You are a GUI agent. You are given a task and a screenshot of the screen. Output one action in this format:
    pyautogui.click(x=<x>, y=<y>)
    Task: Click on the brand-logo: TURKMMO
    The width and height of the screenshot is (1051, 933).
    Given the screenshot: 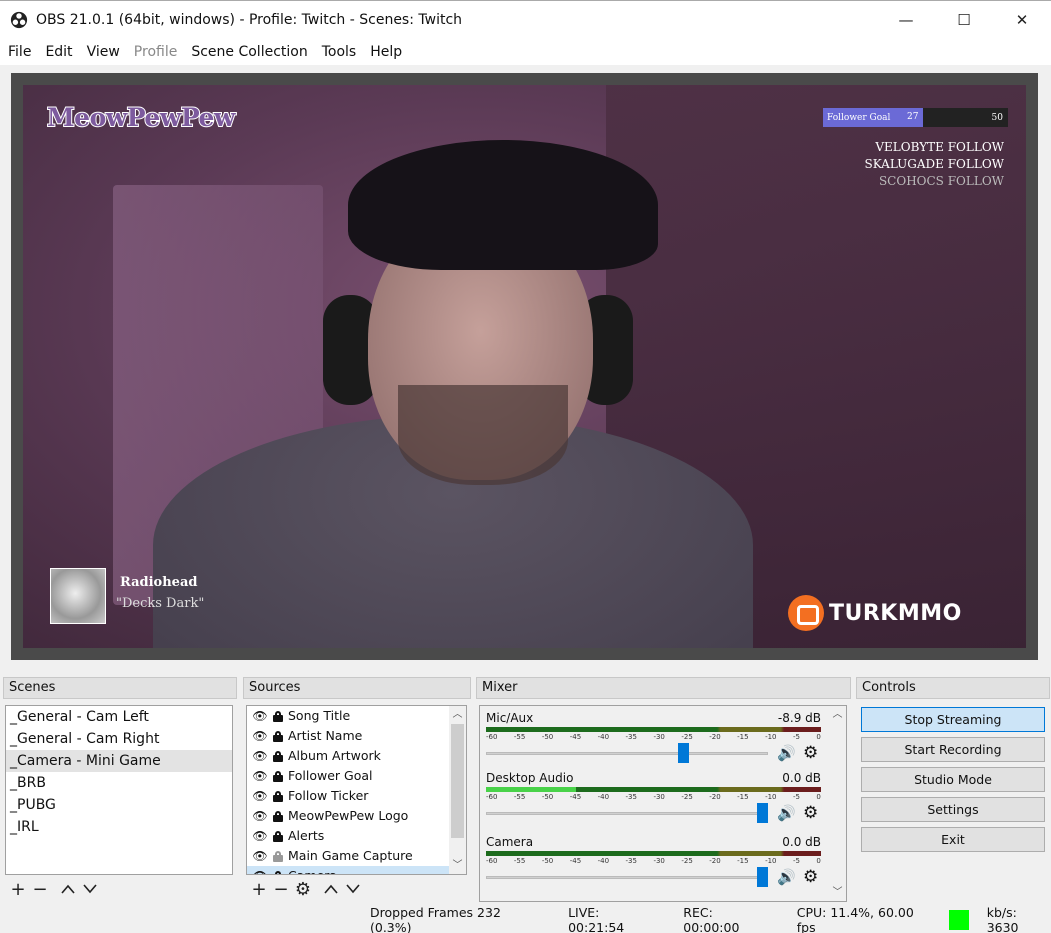 What is the action you would take?
    pyautogui.click(x=875, y=613)
    